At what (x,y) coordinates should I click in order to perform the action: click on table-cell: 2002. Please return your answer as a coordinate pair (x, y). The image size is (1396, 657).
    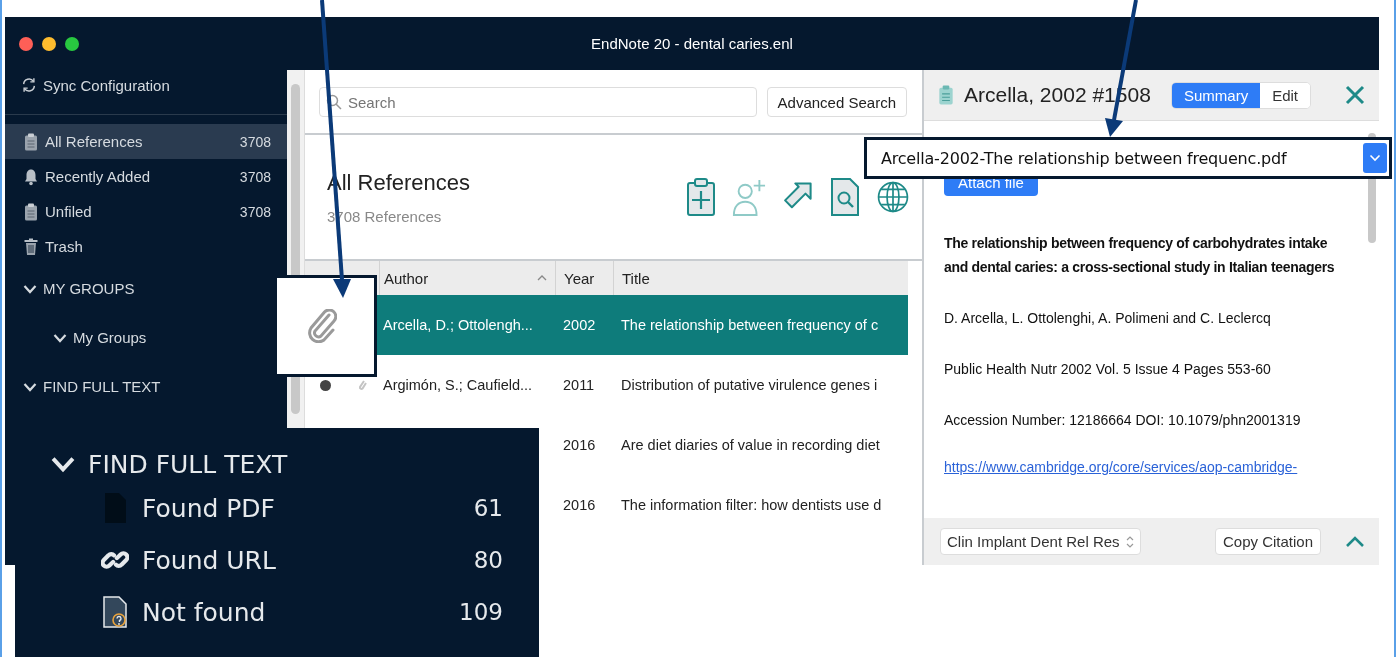
    Looking at the image, I should click on (579, 325).